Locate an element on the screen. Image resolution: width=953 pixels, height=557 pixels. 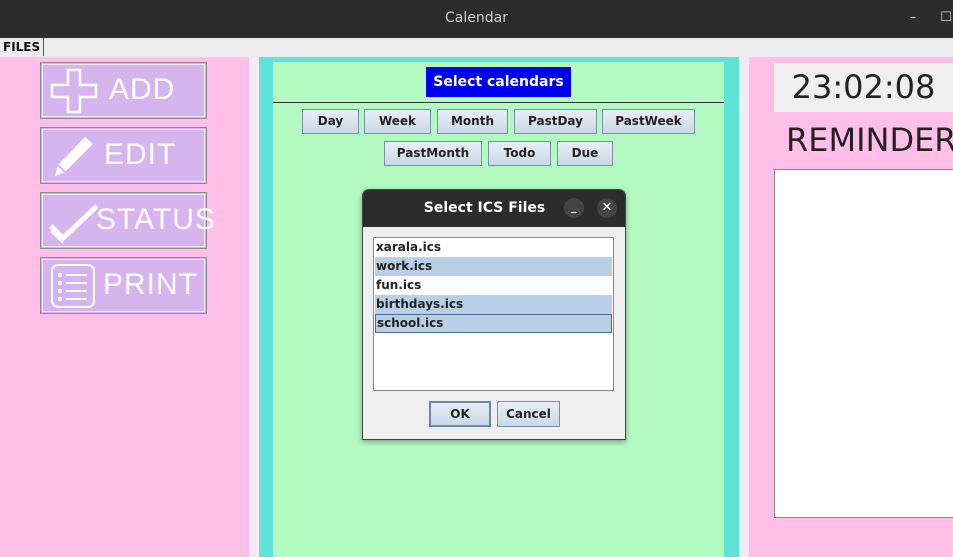
reminders-list is located at coordinates (863, 343).